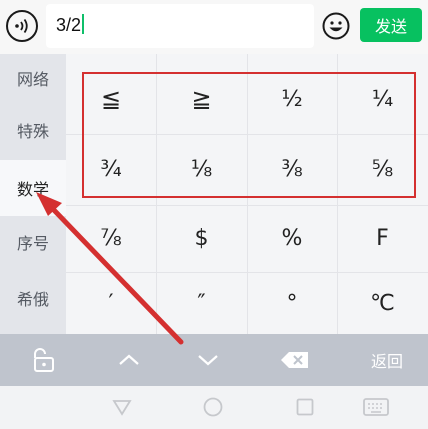 The image size is (428, 429). I want to click on symbol-key: ⅞, so click(111, 238).